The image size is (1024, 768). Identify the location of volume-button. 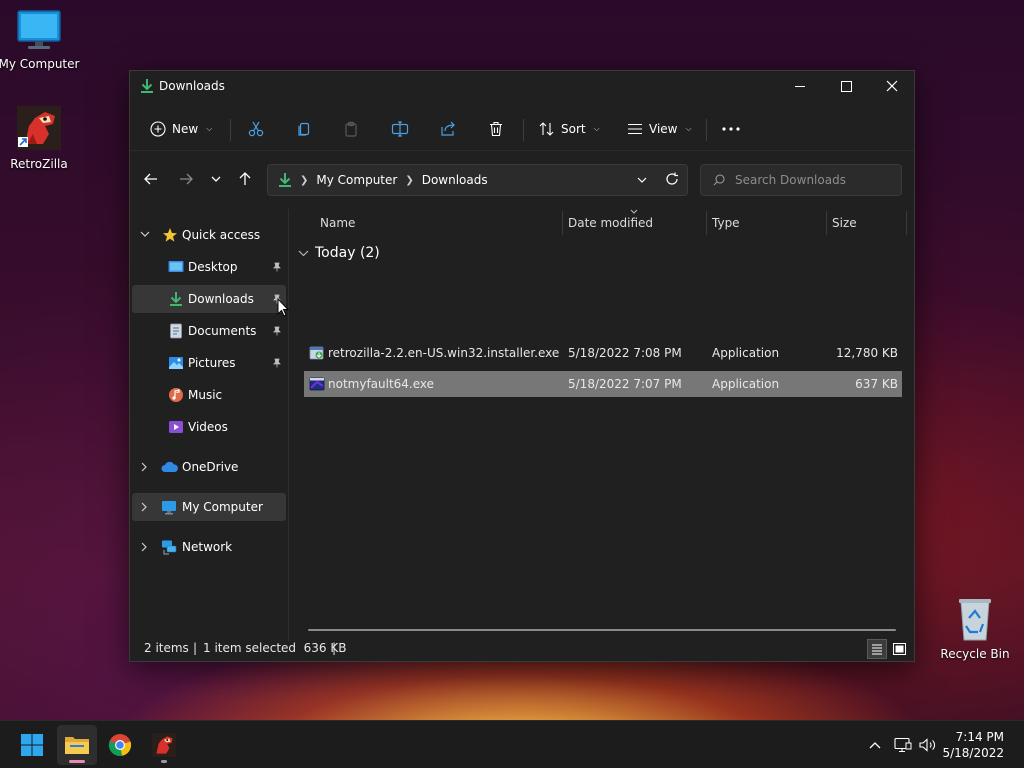
(928, 745).